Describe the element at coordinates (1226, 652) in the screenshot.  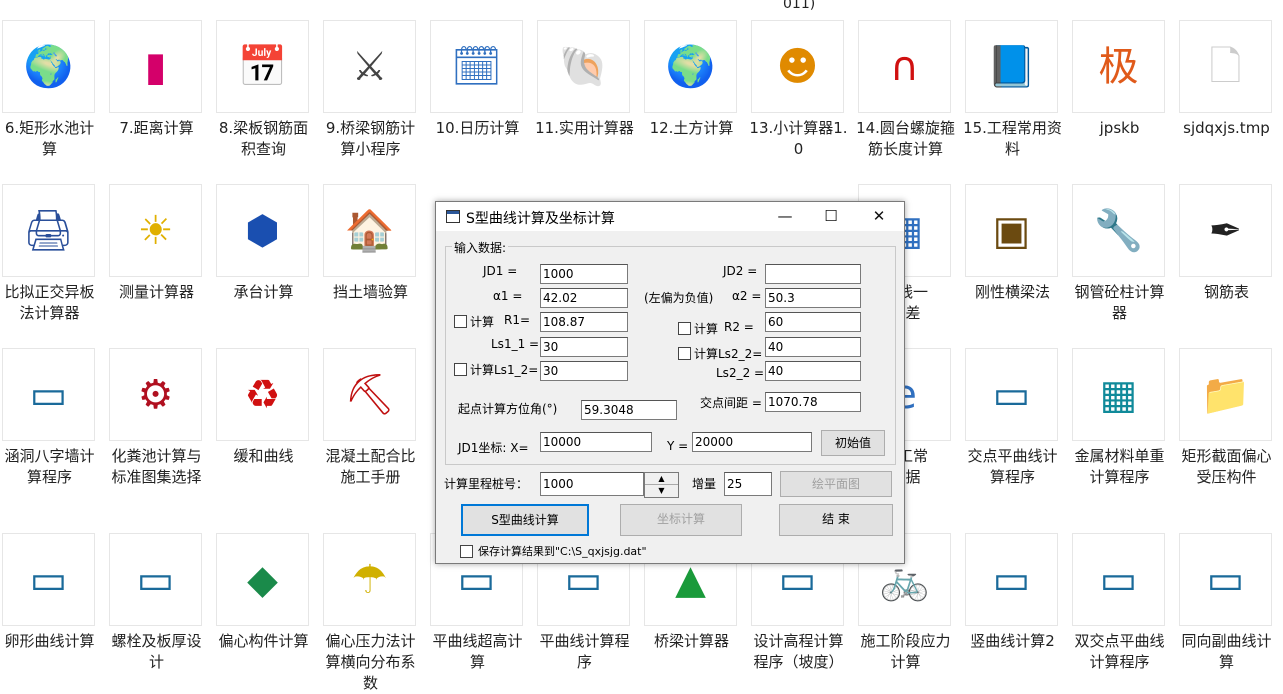
I see `desktop-icon-label: 同向副曲线计算` at that location.